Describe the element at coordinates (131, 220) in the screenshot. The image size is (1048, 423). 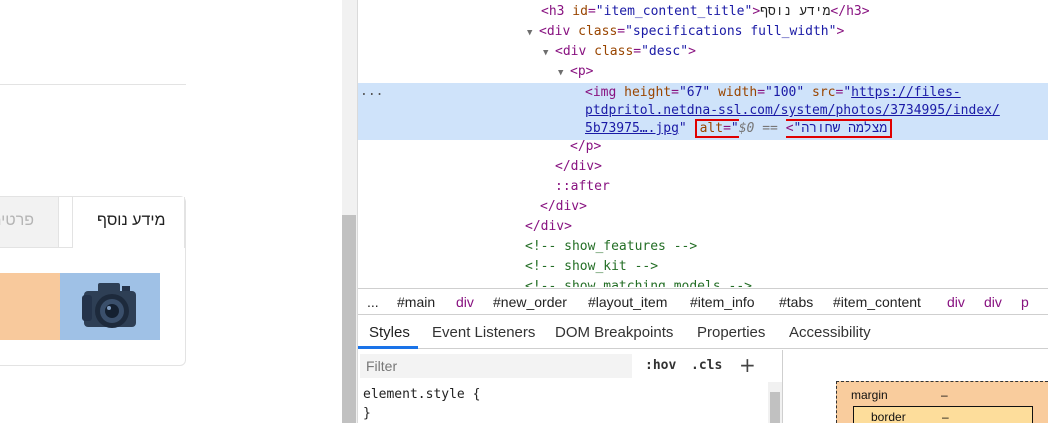
I see `tab-more-info-label: מידע נוסף` at that location.